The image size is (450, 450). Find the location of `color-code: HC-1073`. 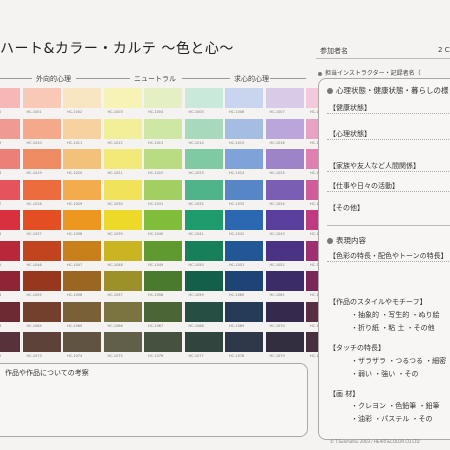

color-code: HC-1073 is located at coordinates (34, 356).